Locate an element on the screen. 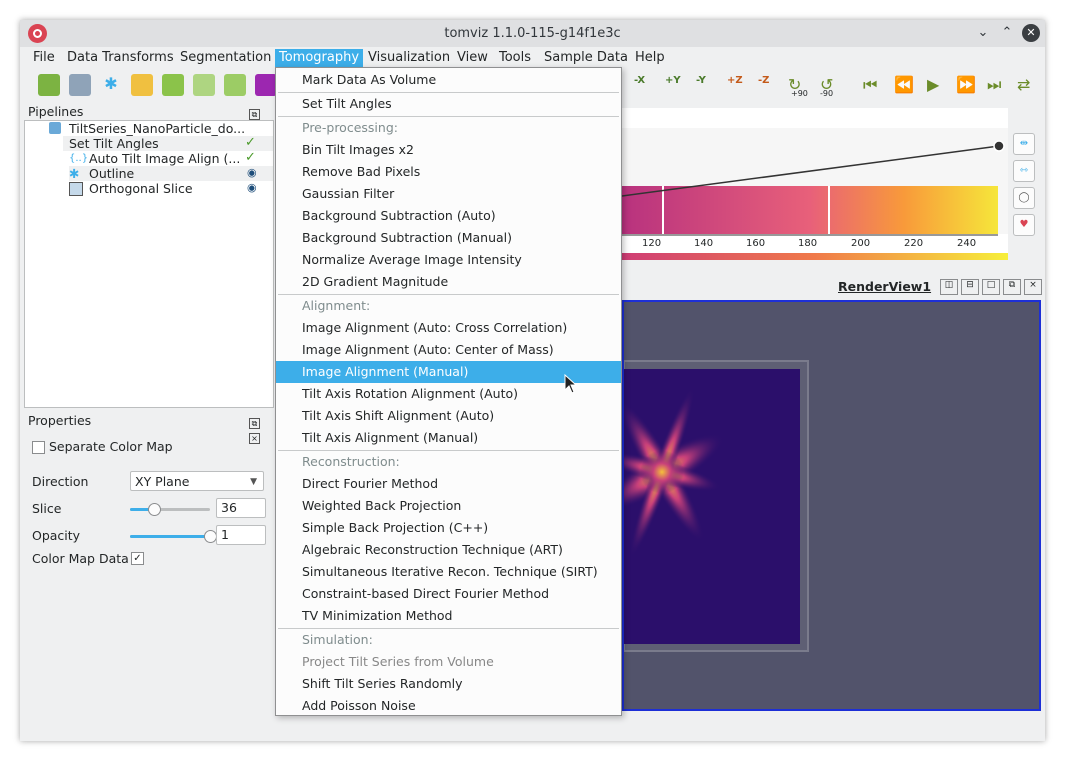  menu-section-alignment: Alignment: is located at coordinates (336, 305).